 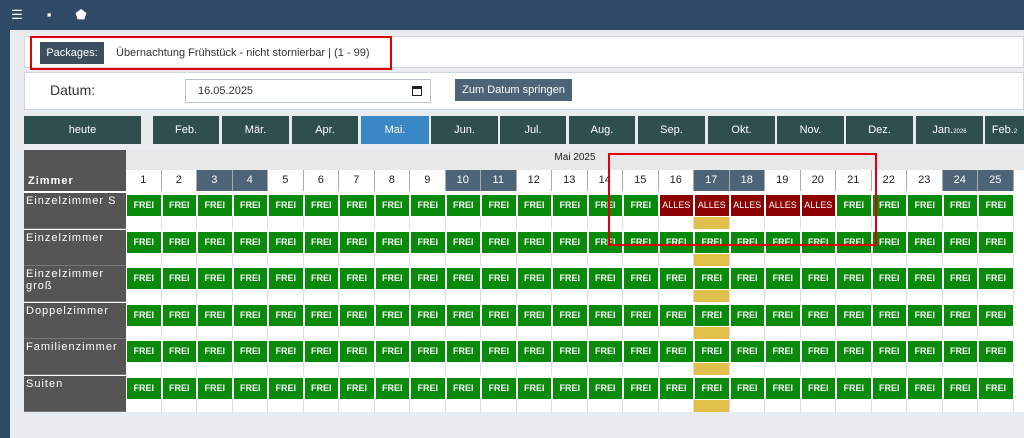 I want to click on jump-to-date-button: Zum Datum springen, so click(x=513, y=90).